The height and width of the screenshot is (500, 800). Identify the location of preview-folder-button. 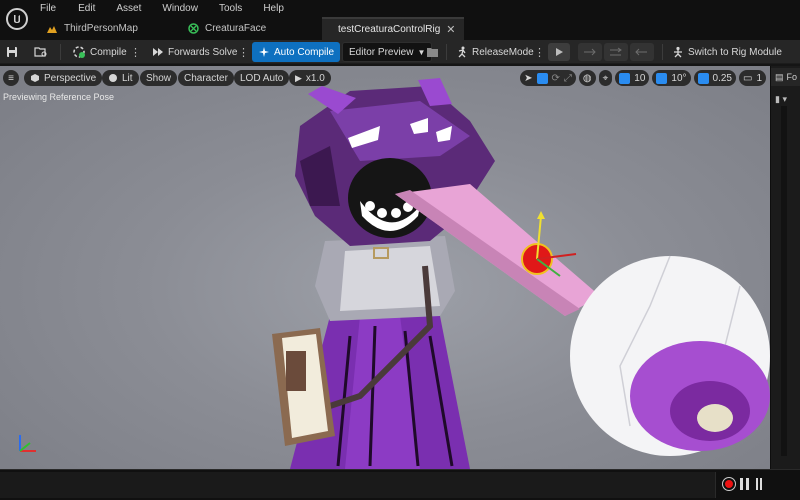
(432, 52).